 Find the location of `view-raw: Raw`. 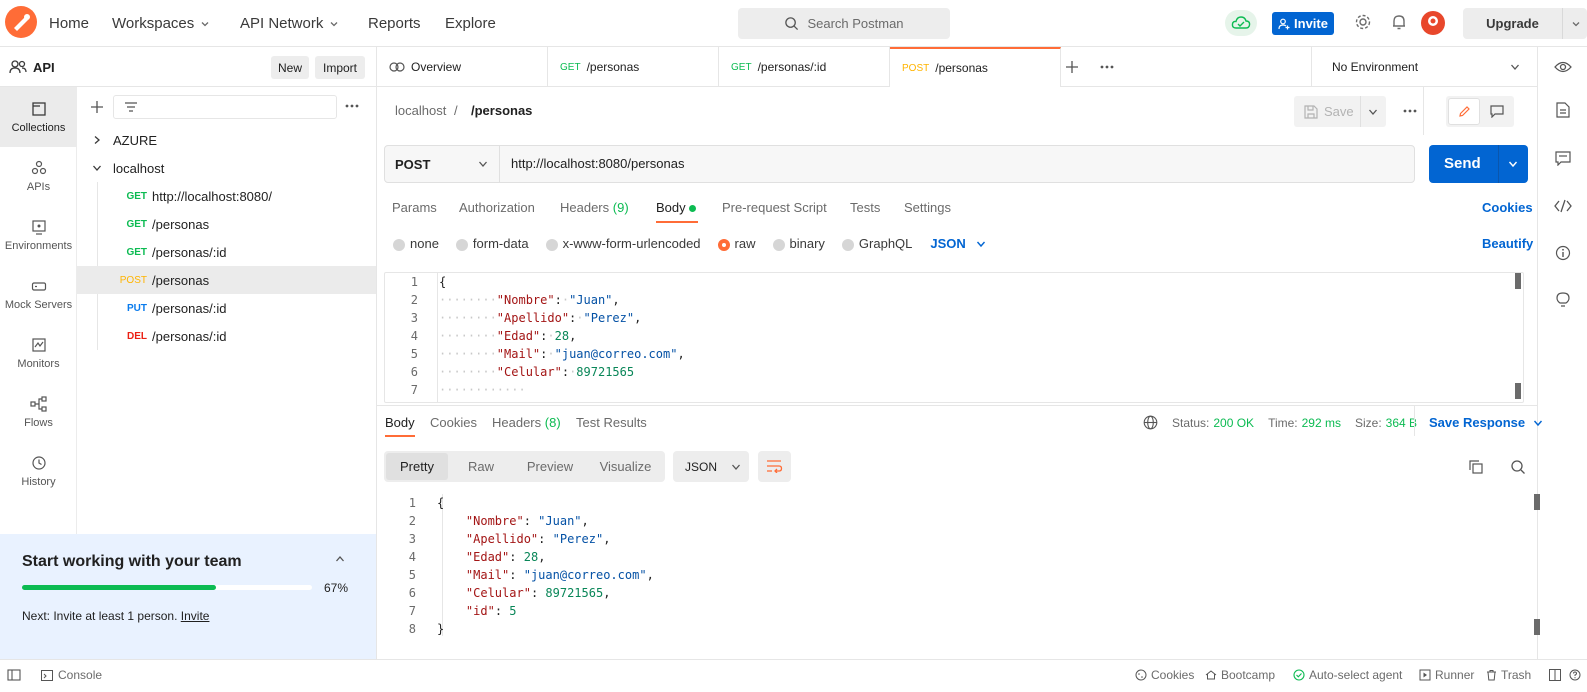

view-raw: Raw is located at coordinates (481, 466).